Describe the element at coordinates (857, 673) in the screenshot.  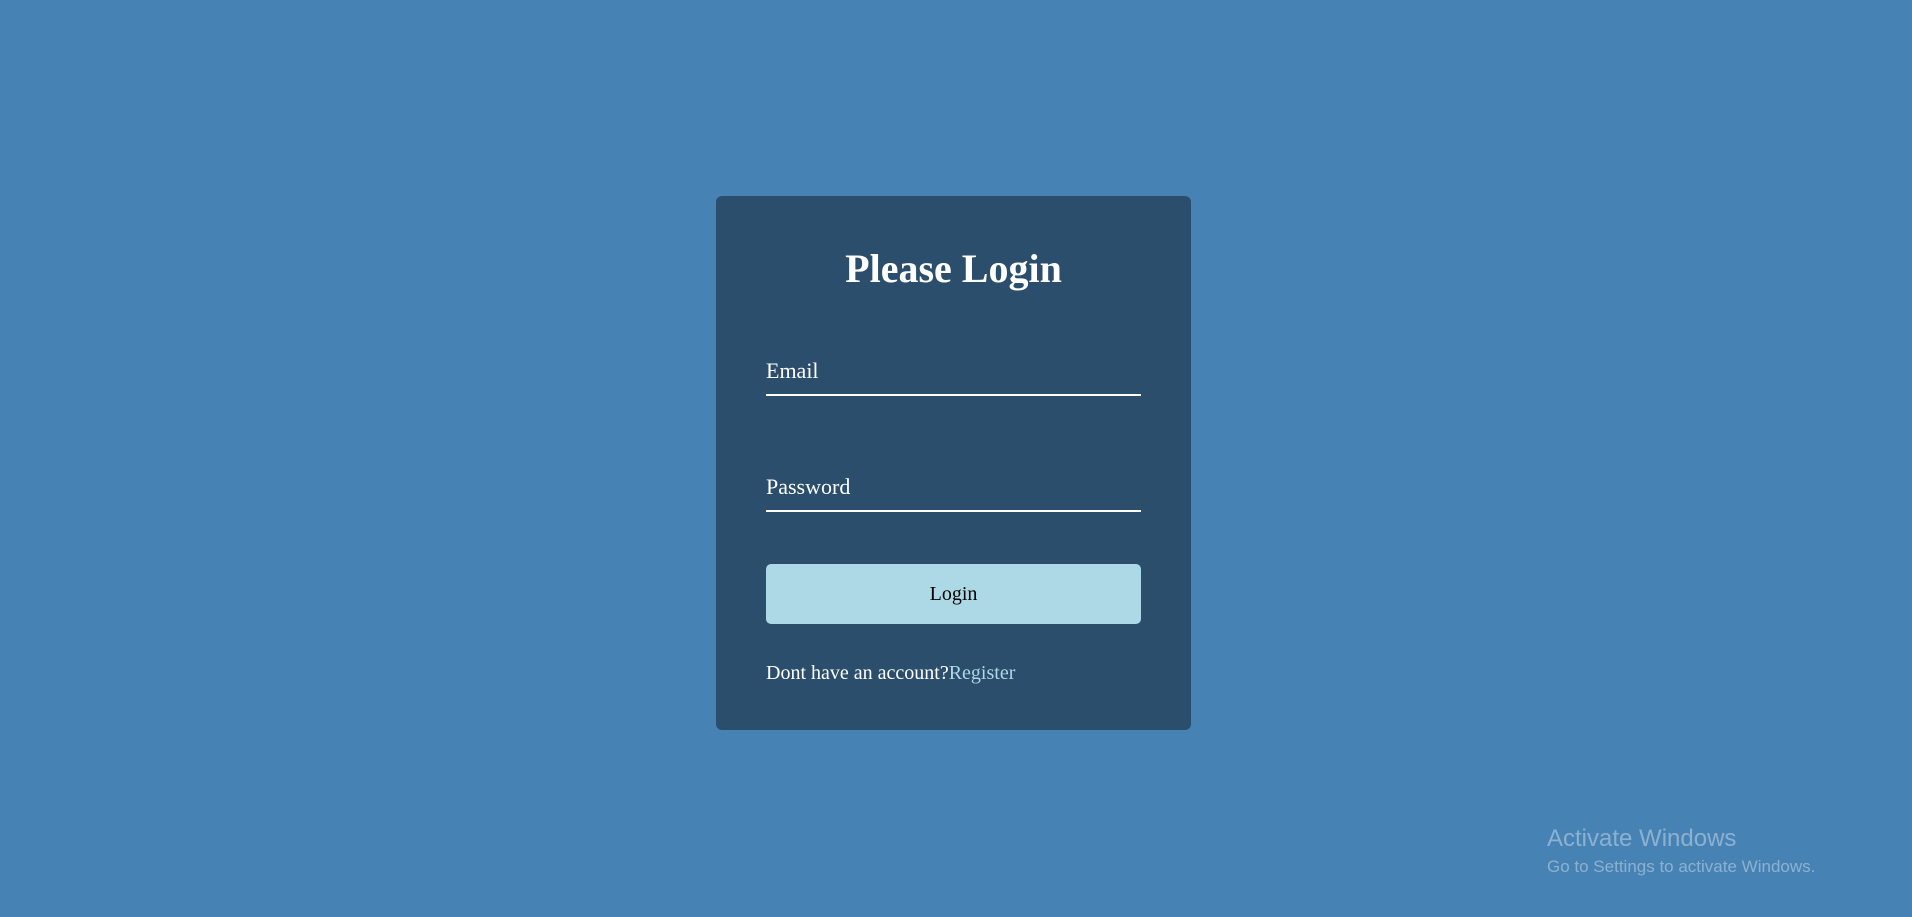
I see `register-prompt-text: Dont have an account?` at that location.